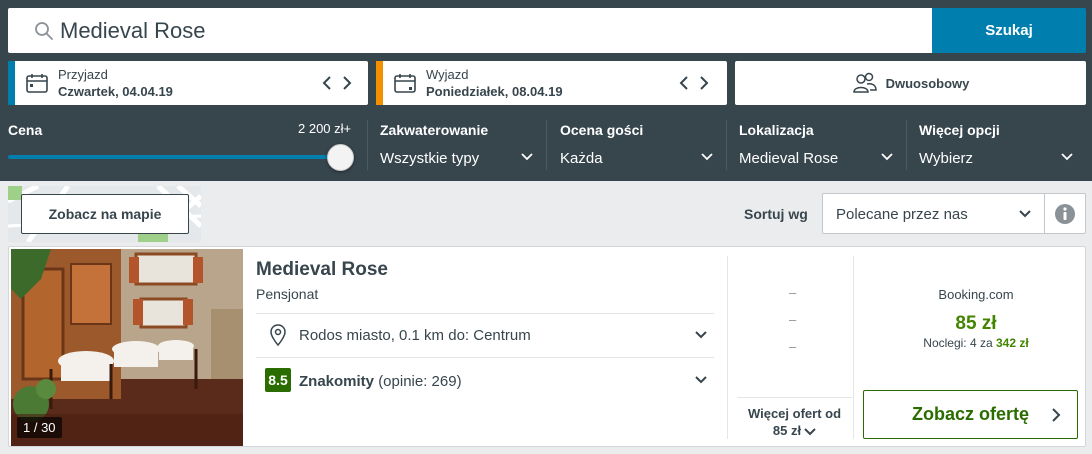 The width and height of the screenshot is (1092, 454). Describe the element at coordinates (25, 130) in the screenshot. I see `price-filter-label: Cena` at that location.